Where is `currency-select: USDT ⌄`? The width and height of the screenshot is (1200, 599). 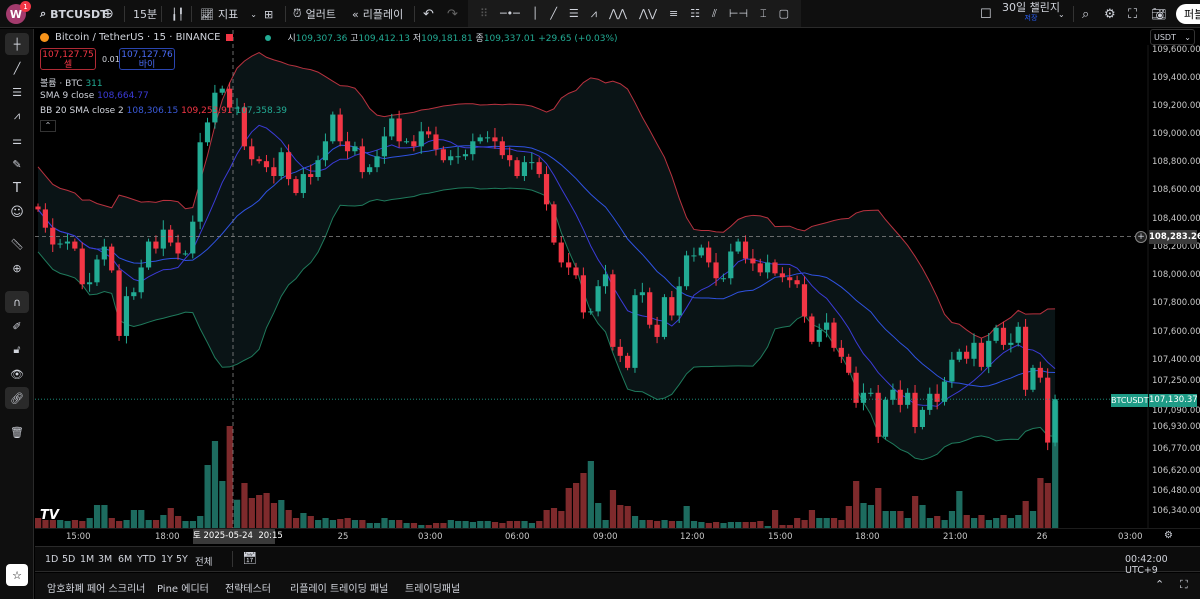
currency-select: USDT ⌄ is located at coordinates (1172, 37).